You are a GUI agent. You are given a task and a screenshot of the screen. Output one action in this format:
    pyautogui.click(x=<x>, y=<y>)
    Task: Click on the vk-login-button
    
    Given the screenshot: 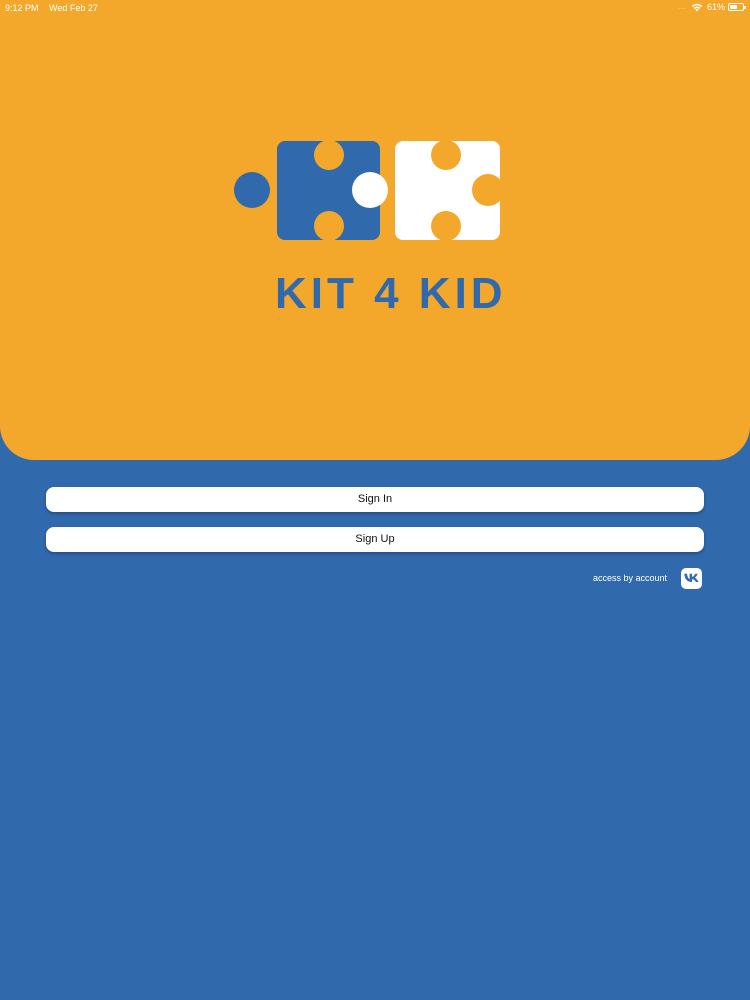 What is the action you would take?
    pyautogui.click(x=691, y=578)
    